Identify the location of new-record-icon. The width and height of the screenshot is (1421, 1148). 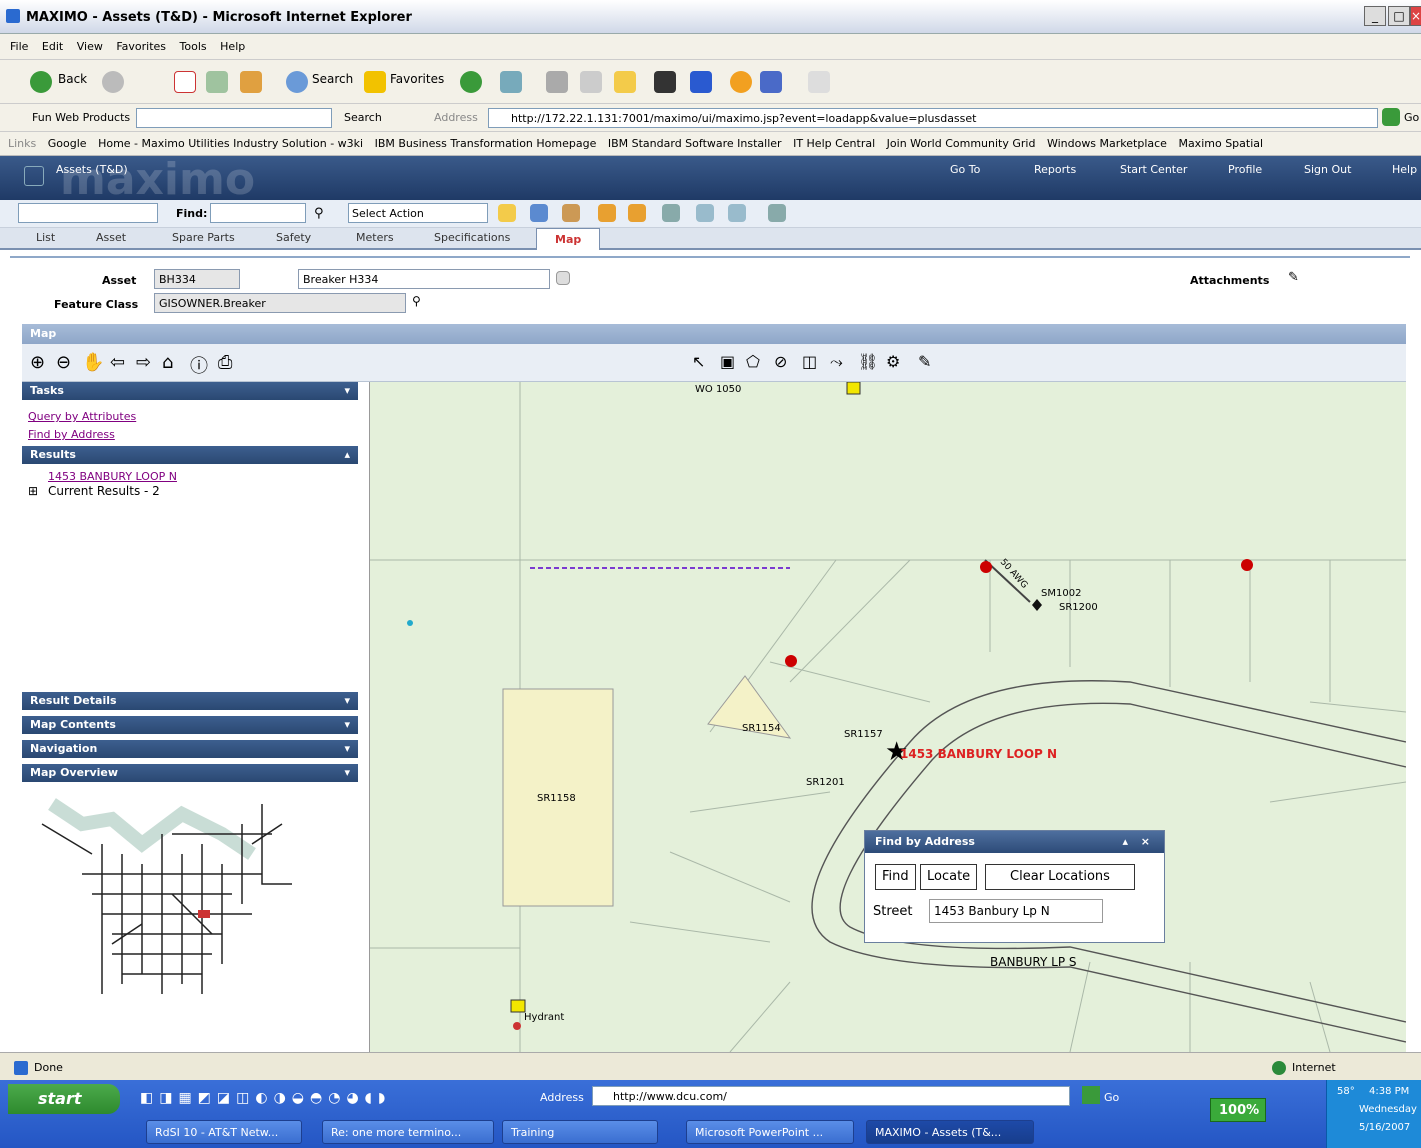
(507, 213).